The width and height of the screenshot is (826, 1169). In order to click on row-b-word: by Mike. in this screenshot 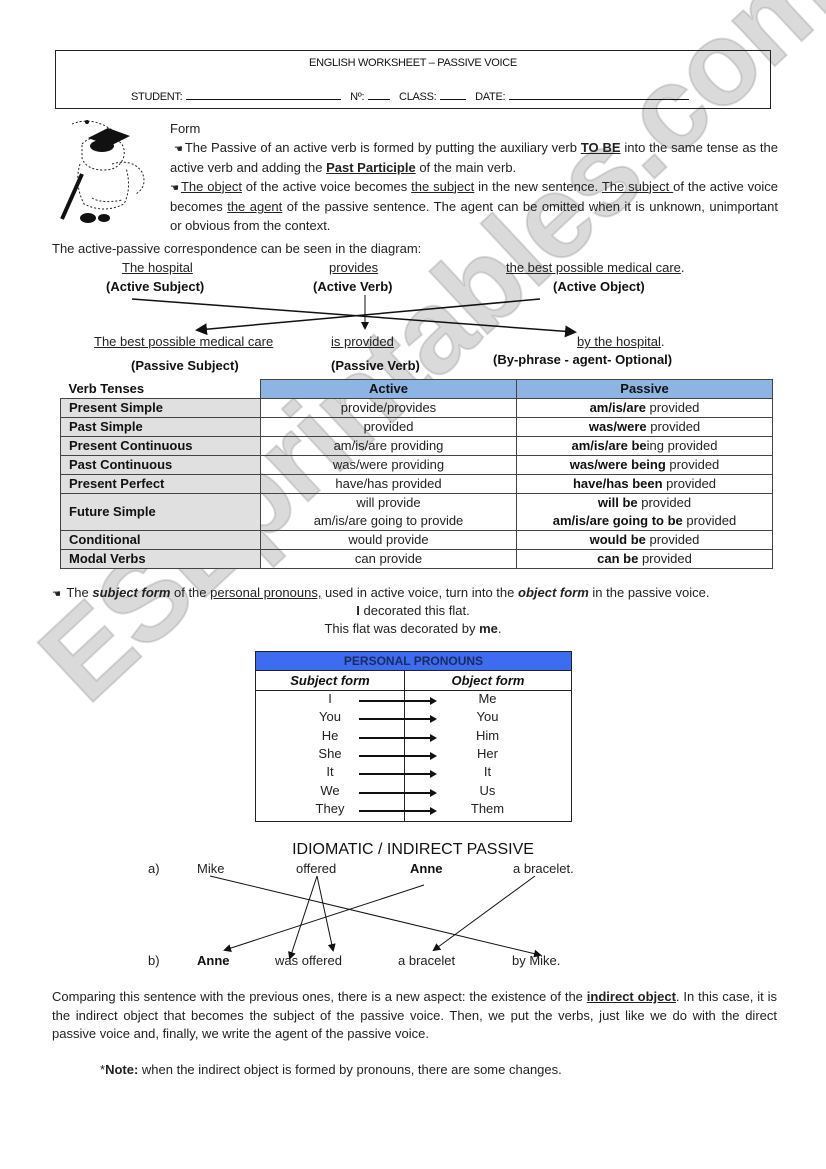, I will do `click(536, 960)`.